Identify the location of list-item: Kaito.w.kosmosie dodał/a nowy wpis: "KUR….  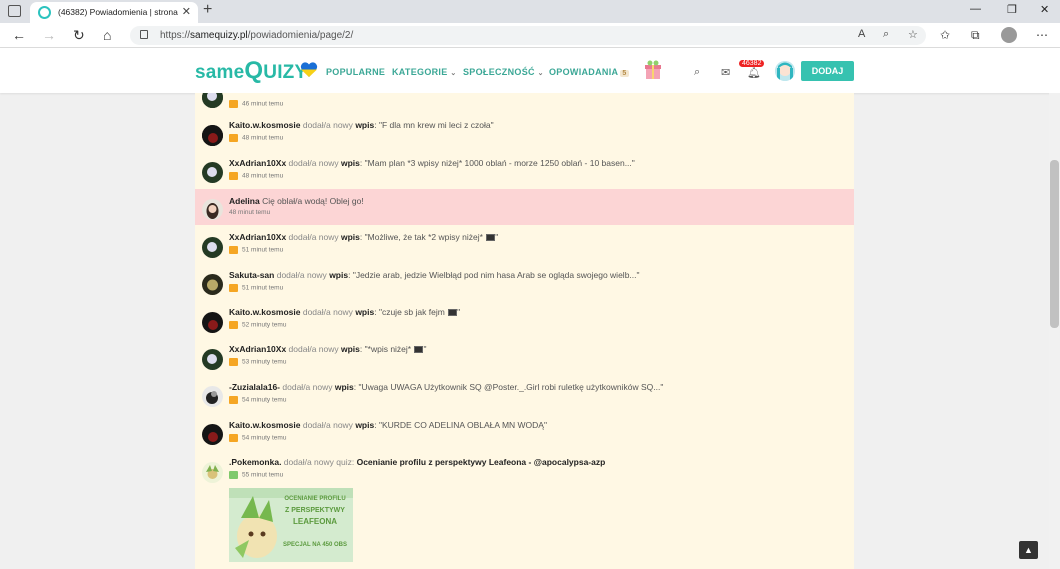
(524, 431).